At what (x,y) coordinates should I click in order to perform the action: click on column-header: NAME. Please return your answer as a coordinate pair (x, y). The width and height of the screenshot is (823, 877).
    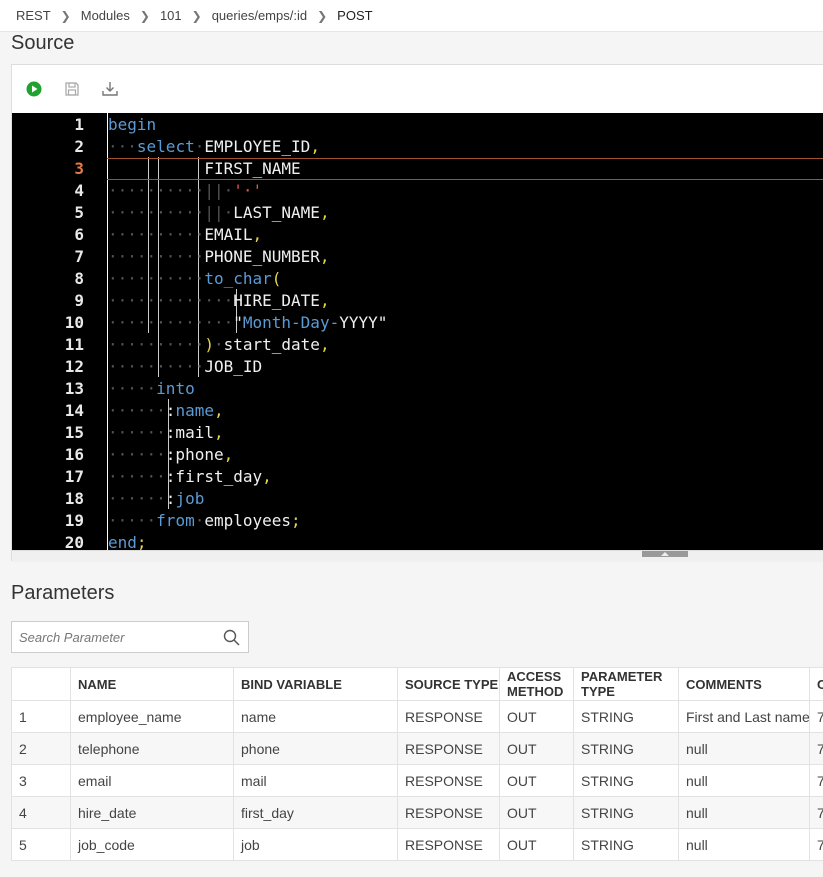
    Looking at the image, I should click on (152, 684).